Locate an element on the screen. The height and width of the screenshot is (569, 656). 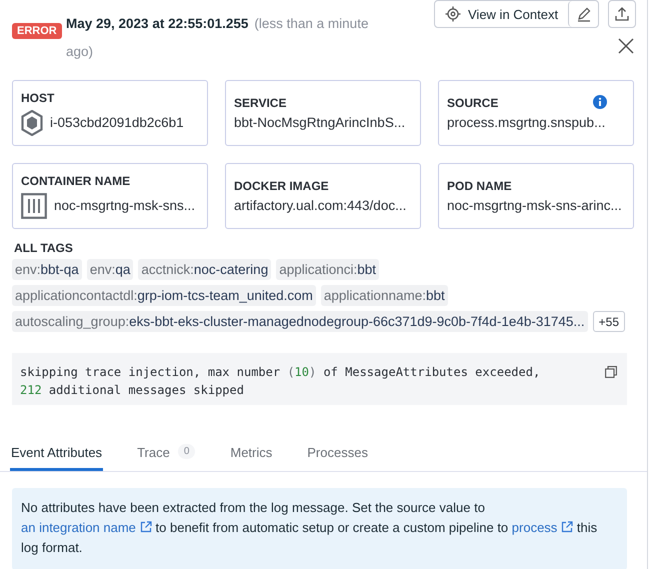
section-title: ALL TAGS is located at coordinates (44, 248).